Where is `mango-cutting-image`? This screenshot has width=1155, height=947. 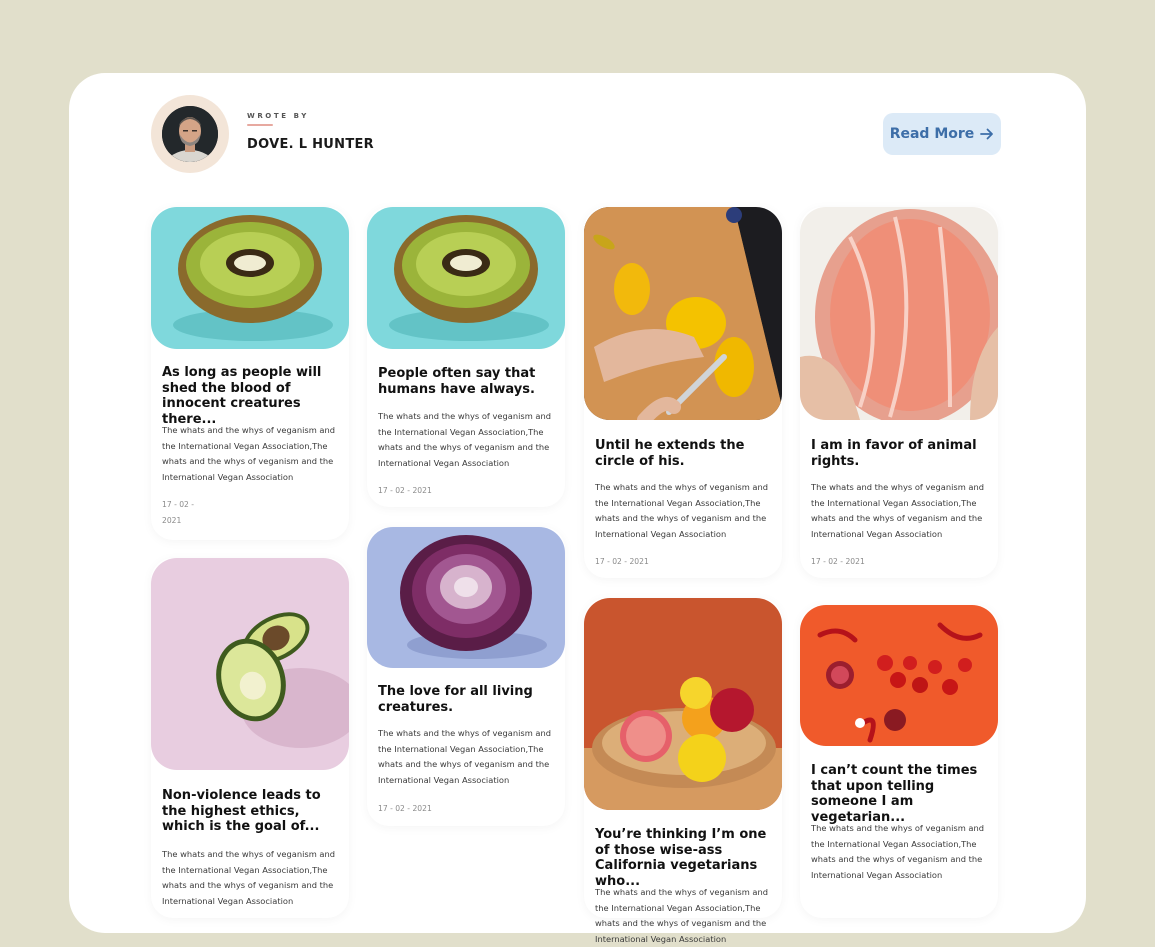
mango-cutting-image is located at coordinates (683, 313).